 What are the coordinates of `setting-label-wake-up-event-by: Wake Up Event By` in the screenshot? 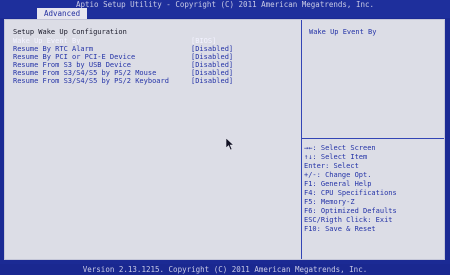 It's located at (46, 41).